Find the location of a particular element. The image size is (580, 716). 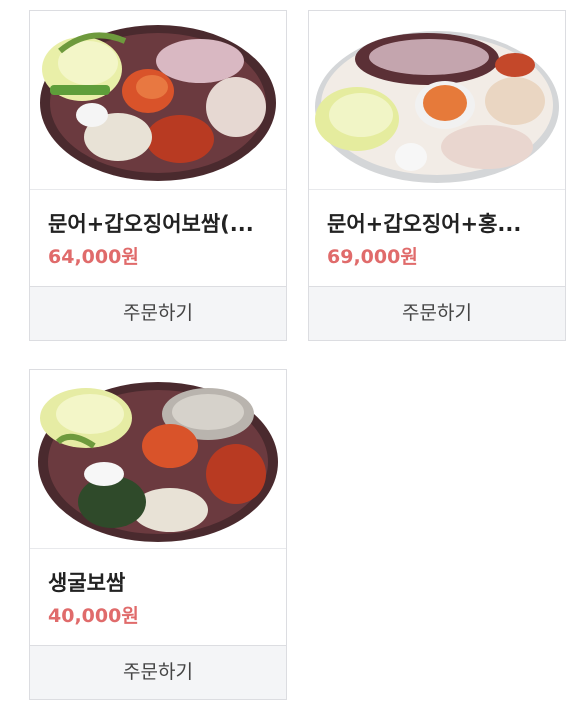

product-title: 생굴보쌈 is located at coordinates (159, 583).